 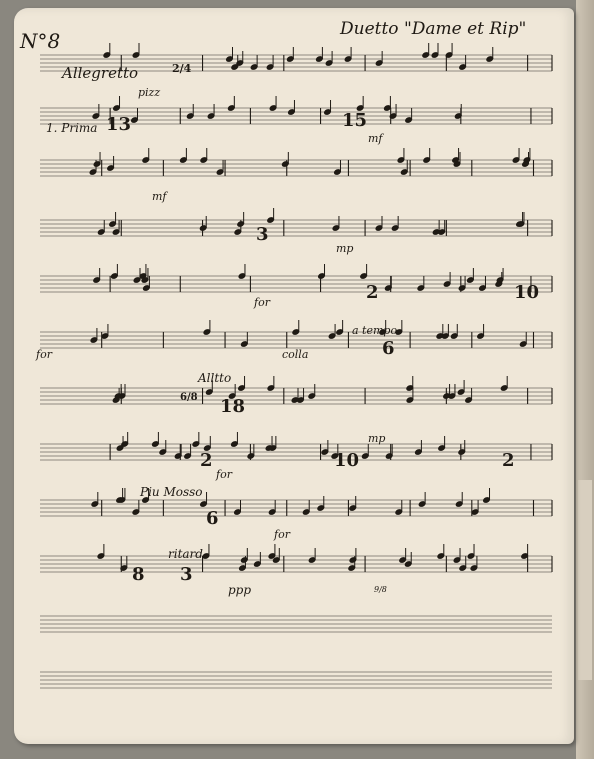 I want to click on rest-count-18: 18, so click(x=232, y=406).